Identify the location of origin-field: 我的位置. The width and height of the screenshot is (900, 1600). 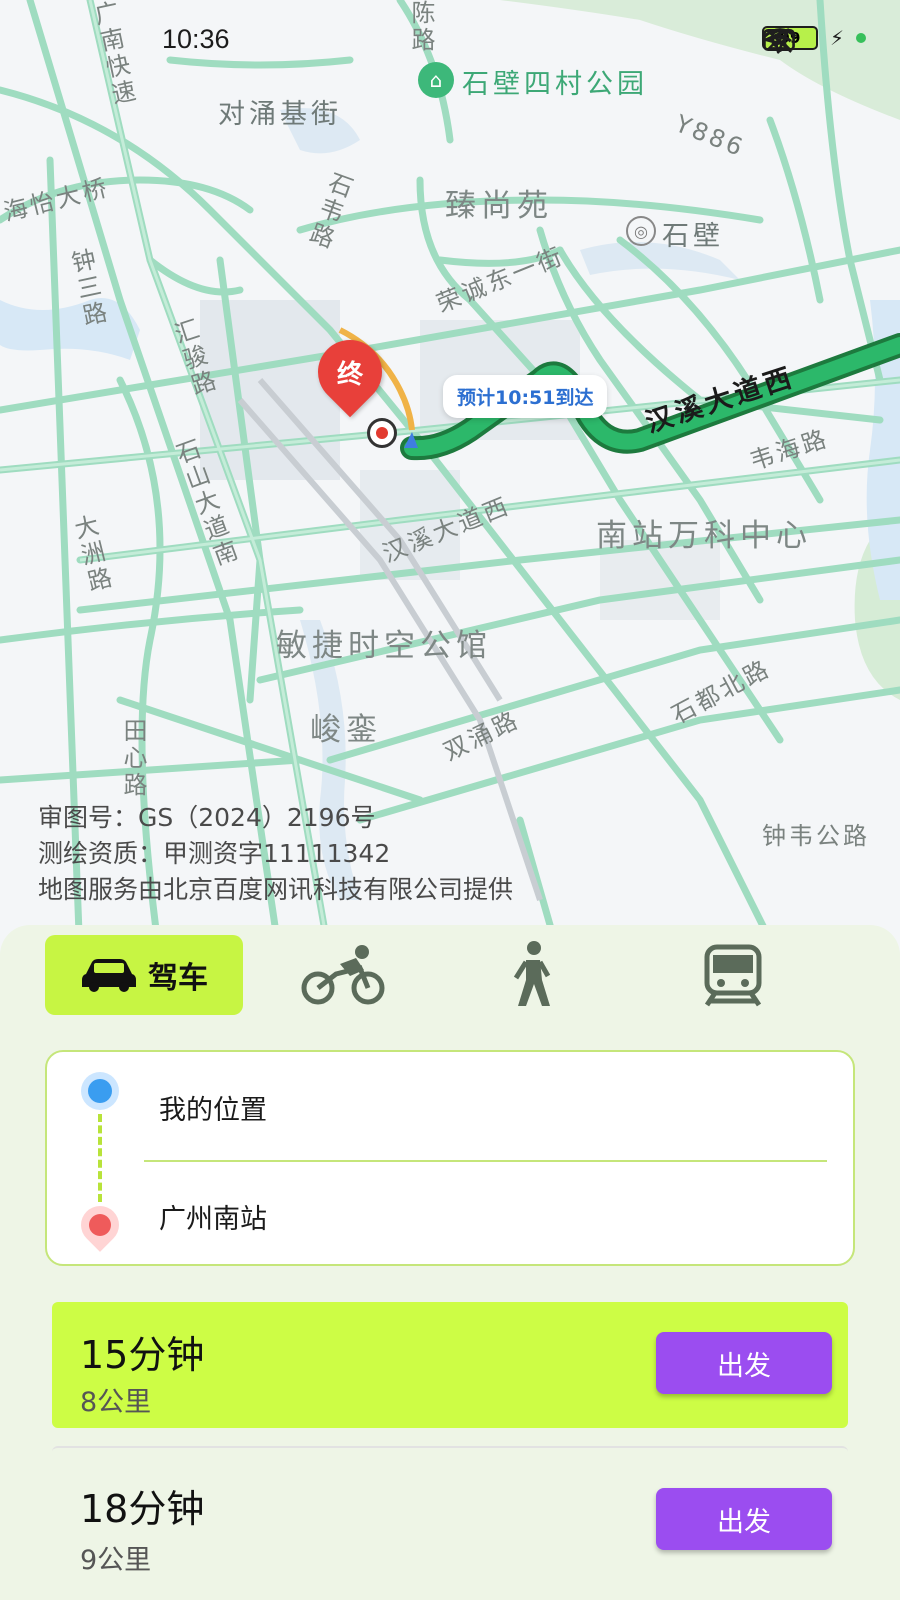
(213, 1107).